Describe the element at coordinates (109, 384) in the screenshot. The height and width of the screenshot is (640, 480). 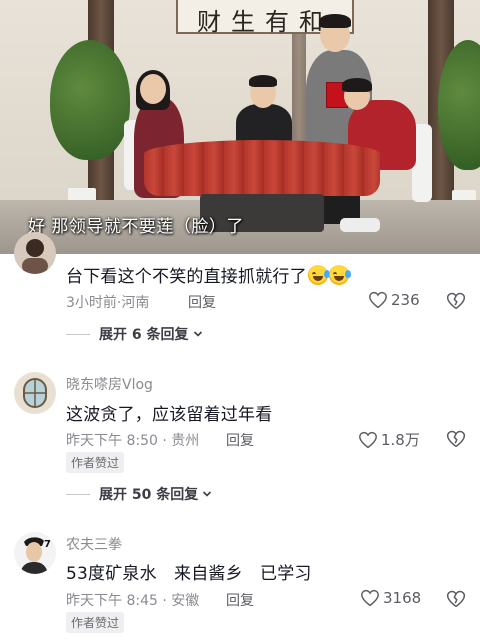
I see `comment-username: 晓东嗏房Vlog` at that location.